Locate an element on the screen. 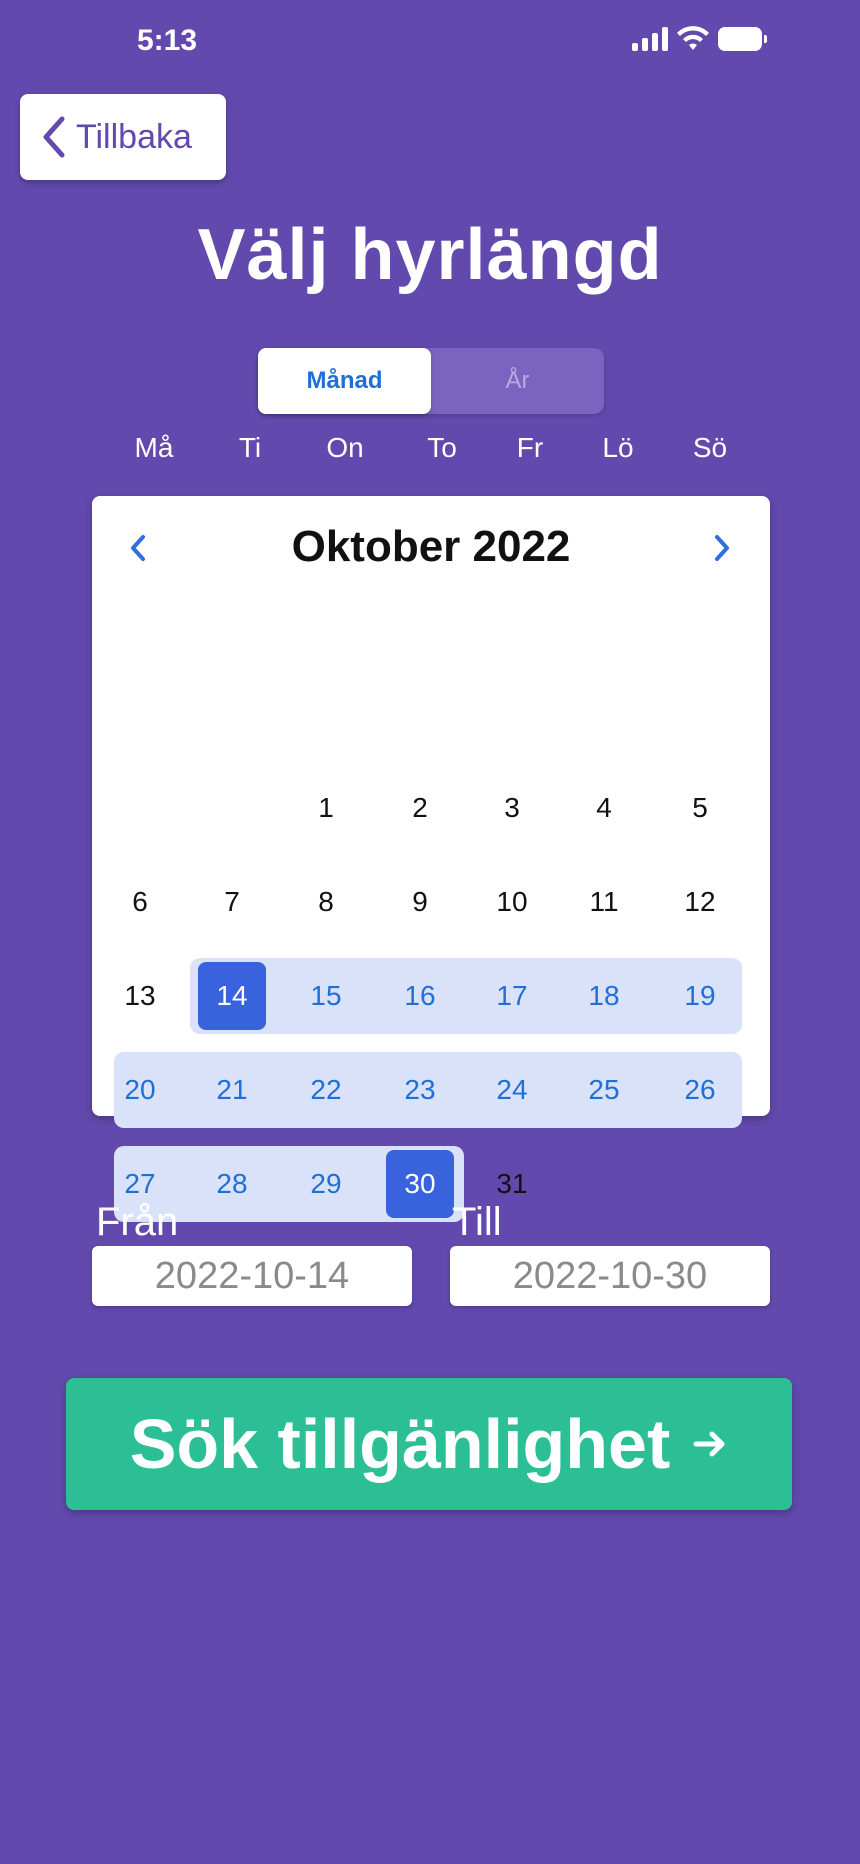 This screenshot has height=1864, width=860. from-label: Från is located at coordinates (137, 1222).